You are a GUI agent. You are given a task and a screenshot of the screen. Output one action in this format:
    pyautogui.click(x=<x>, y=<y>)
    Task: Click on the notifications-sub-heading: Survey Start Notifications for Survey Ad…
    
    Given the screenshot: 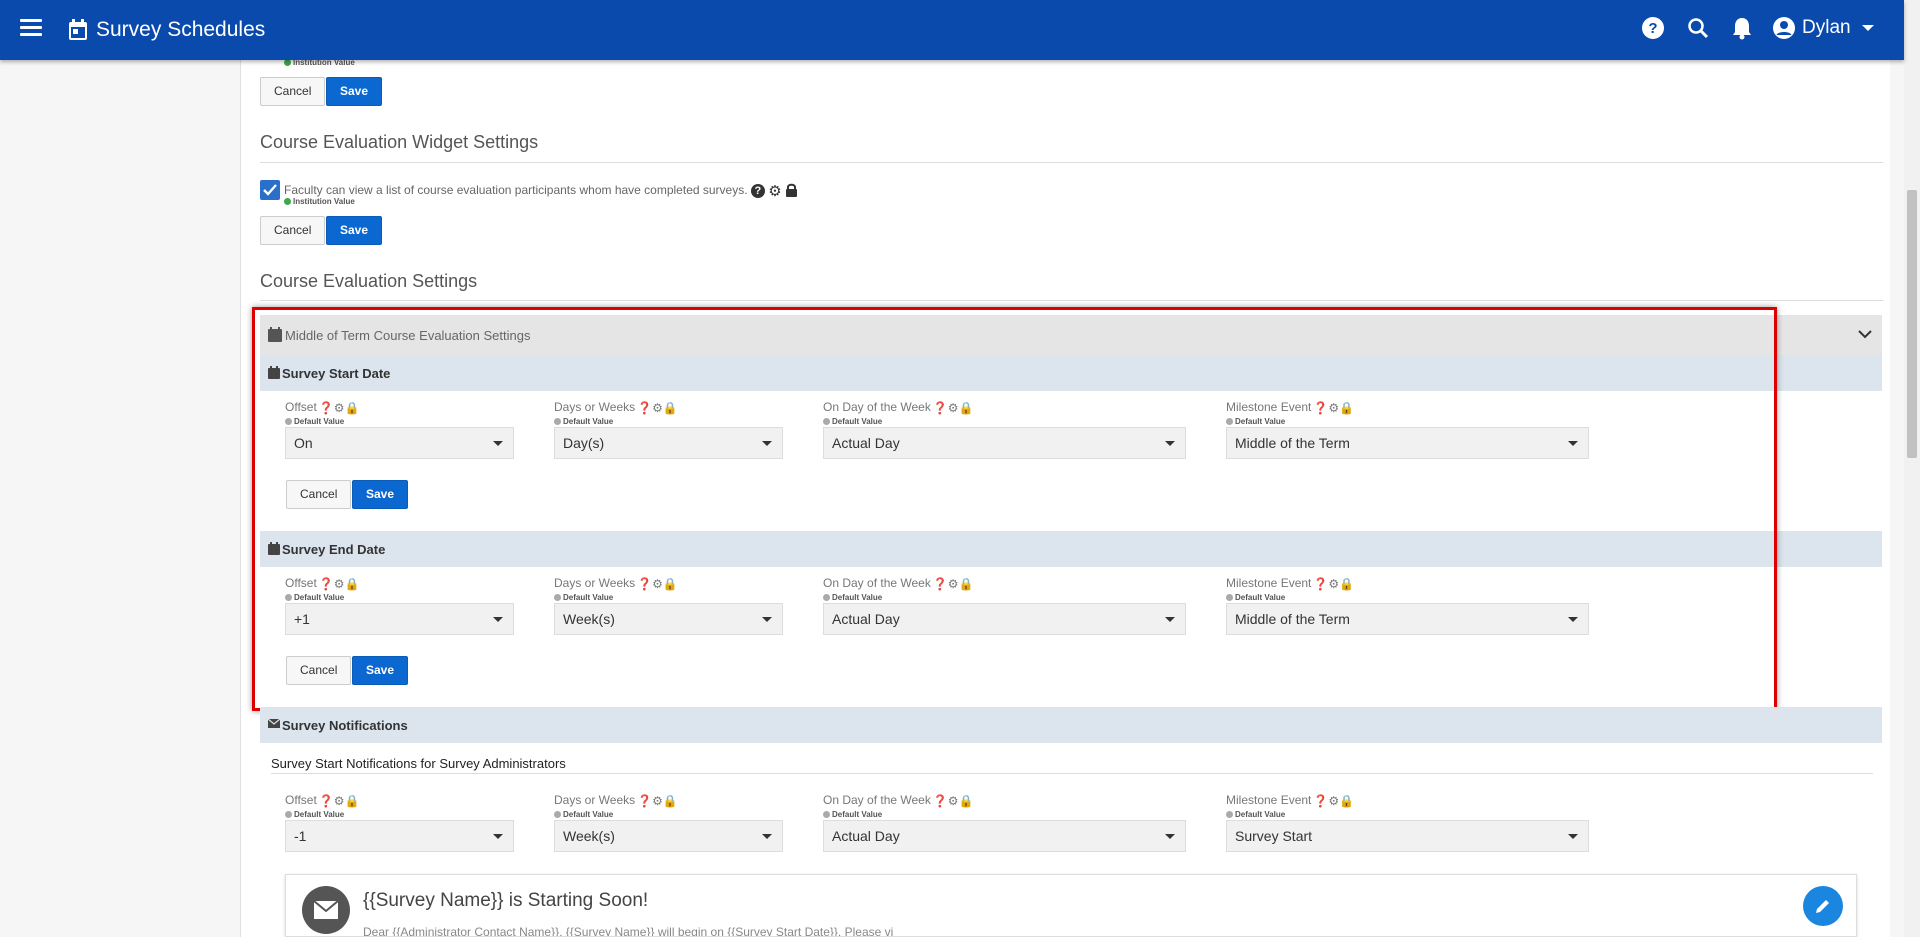 What is the action you would take?
    pyautogui.click(x=418, y=763)
    